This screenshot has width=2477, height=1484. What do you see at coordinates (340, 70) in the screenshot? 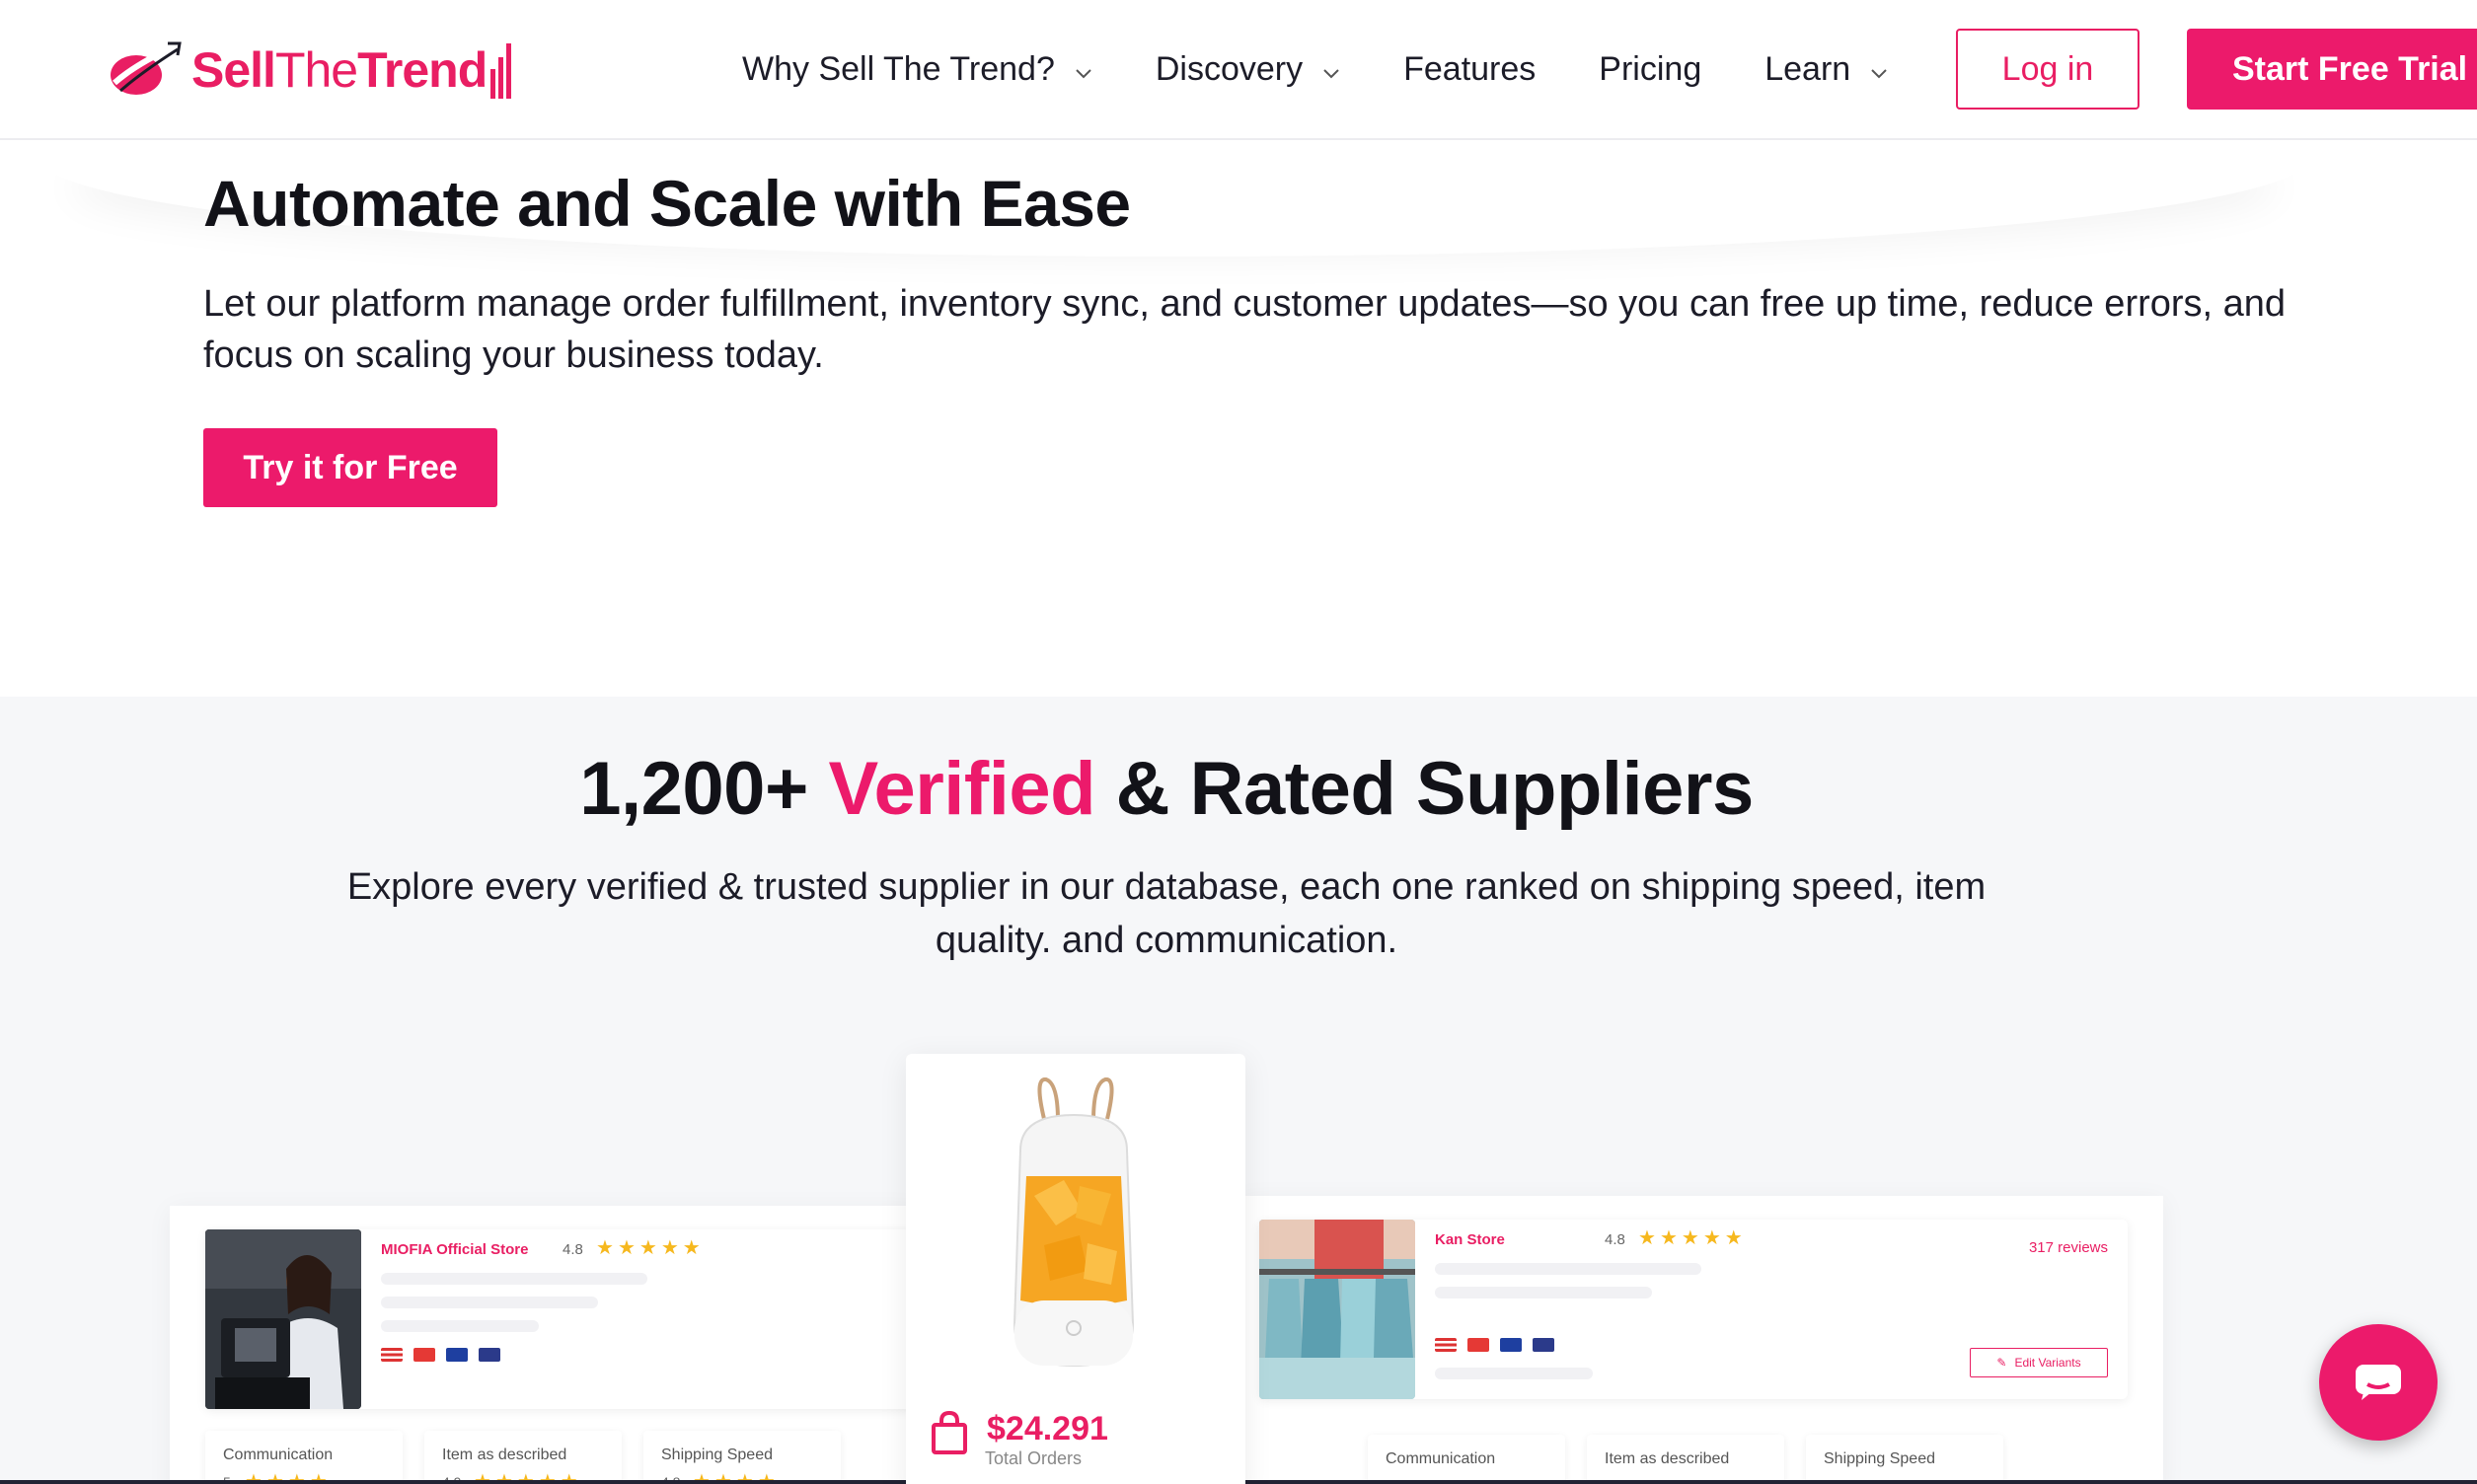
I see `brand-name: SellTheTrend` at bounding box center [340, 70].